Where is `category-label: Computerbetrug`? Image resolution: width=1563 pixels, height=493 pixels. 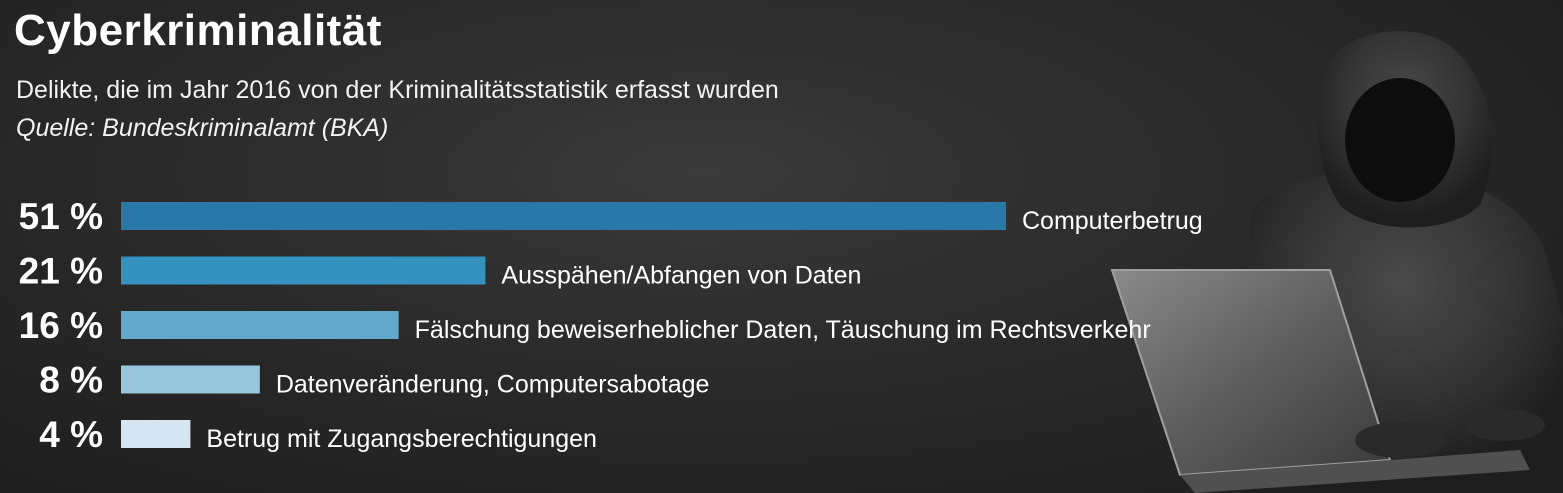 category-label: Computerbetrug is located at coordinates (1112, 221).